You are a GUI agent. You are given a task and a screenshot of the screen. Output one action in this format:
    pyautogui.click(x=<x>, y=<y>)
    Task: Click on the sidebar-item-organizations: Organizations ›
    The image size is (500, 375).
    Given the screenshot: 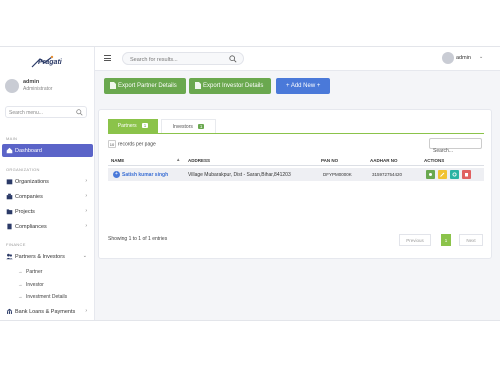 What is the action you would take?
    pyautogui.click(x=47, y=181)
    